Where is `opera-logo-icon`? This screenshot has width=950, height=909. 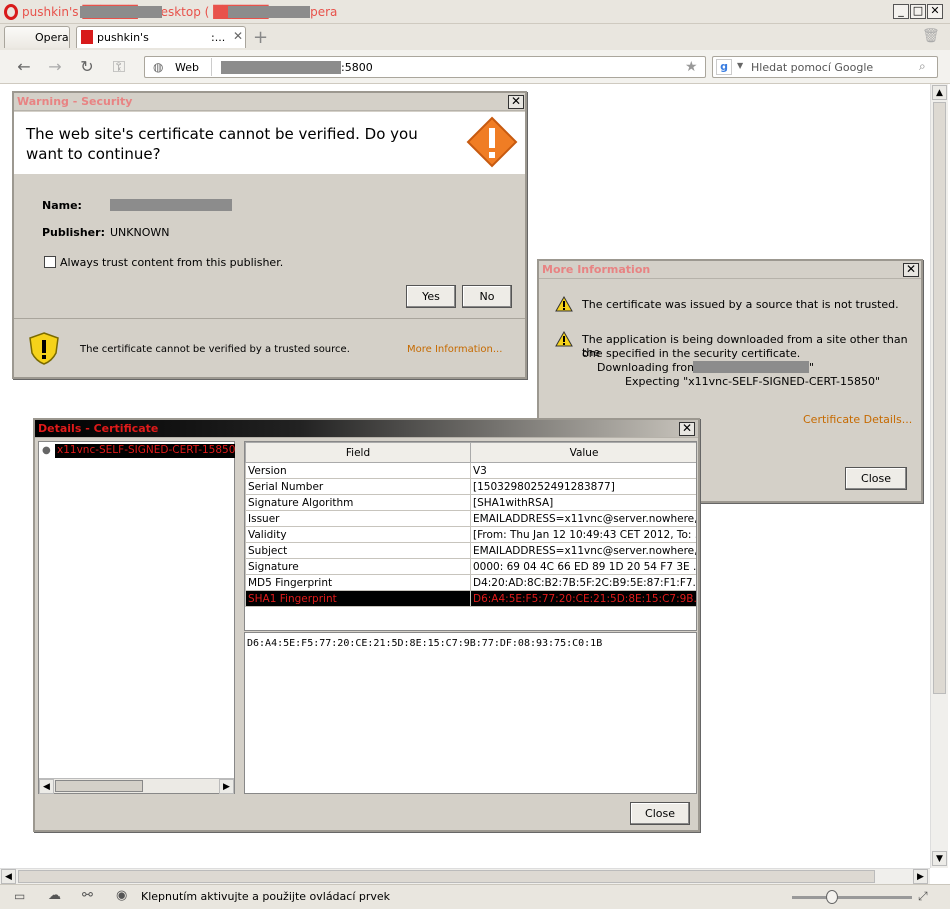 opera-logo-icon is located at coordinates (11, 12).